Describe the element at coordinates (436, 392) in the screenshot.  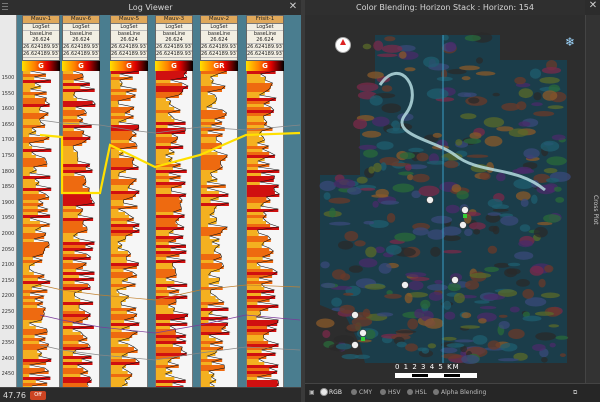
I see `radio-icon` at that location.